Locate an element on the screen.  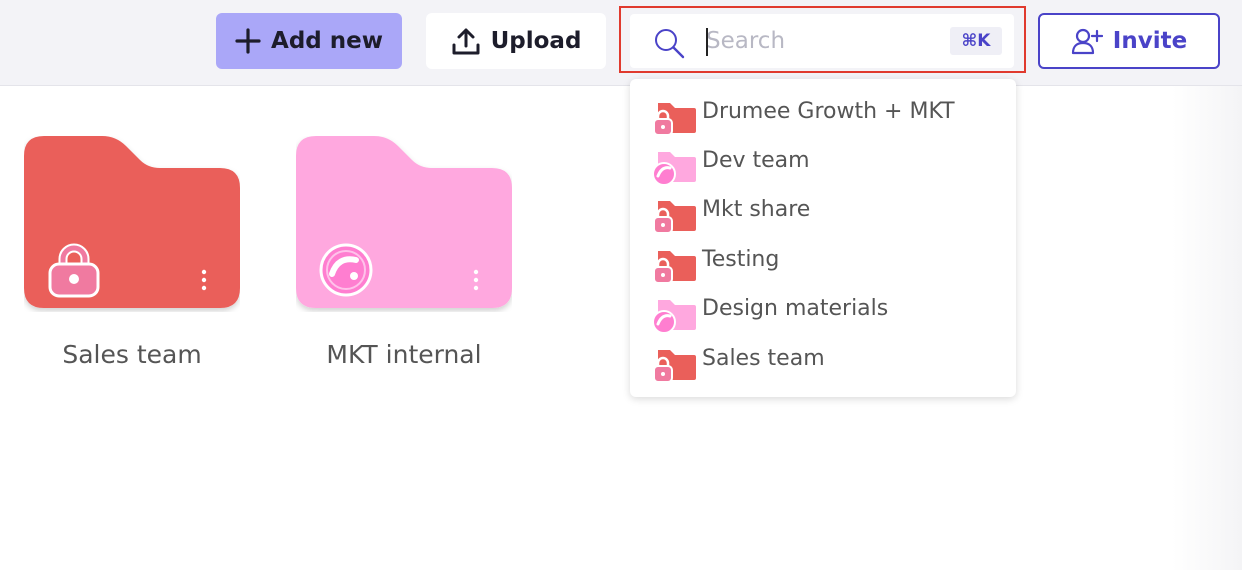
search-result-item: Sales team is located at coordinates (823, 363).